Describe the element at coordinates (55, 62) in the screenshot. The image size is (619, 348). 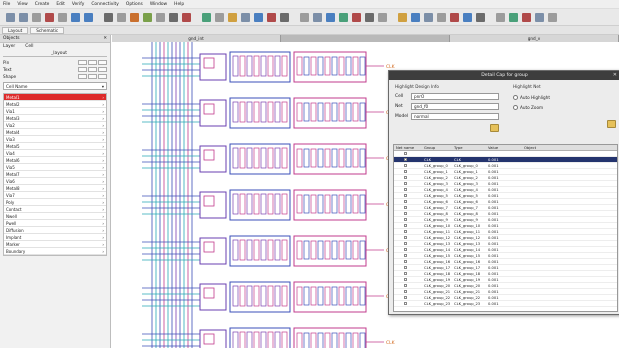
I see `object-row: Pin` at that location.